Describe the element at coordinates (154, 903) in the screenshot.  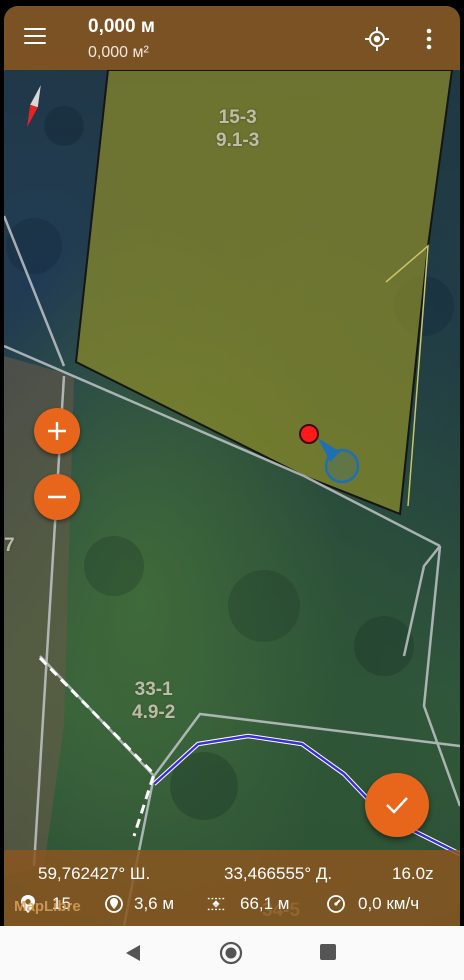
I see `accuracy-value: 3,6 м` at that location.